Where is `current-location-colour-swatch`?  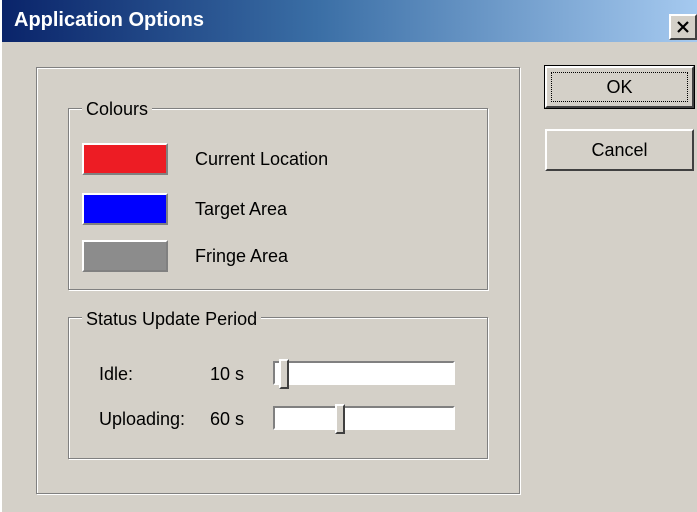 current-location-colour-swatch is located at coordinates (125, 159).